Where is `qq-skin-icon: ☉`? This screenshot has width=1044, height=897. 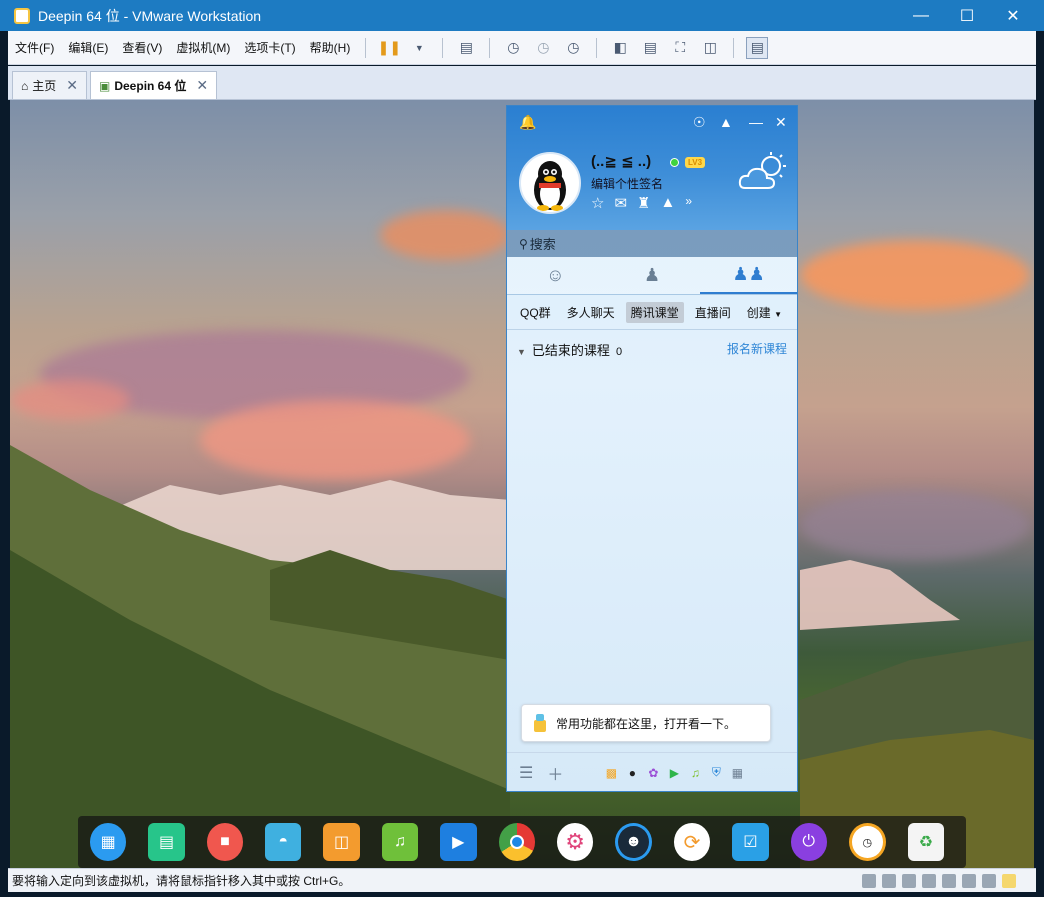
qq-skin-icon: ☉ is located at coordinates (699, 122).